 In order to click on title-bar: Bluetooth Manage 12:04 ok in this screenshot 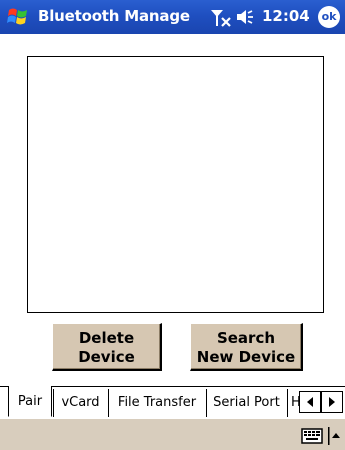, I will do `click(172, 17)`.